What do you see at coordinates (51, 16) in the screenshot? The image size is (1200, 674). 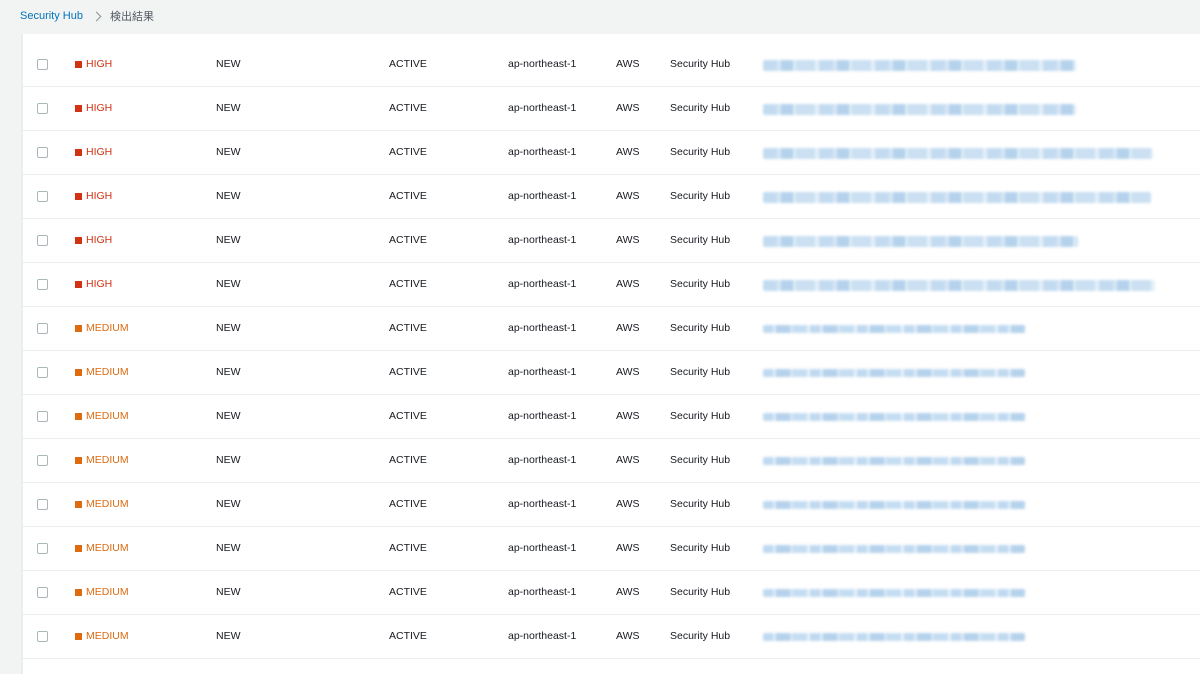 I see `breadcrumb-security-hub-link: Security Hub` at bounding box center [51, 16].